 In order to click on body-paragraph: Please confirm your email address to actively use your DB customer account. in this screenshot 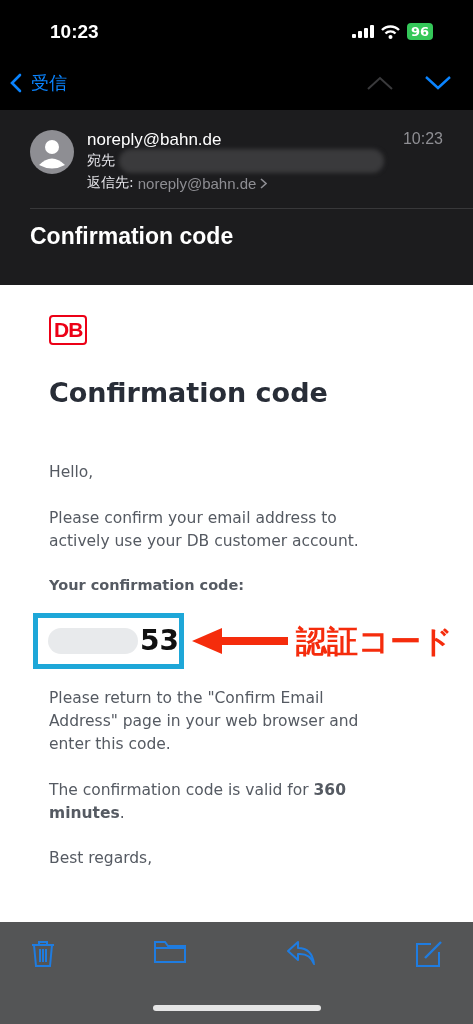, I will do `click(204, 529)`.